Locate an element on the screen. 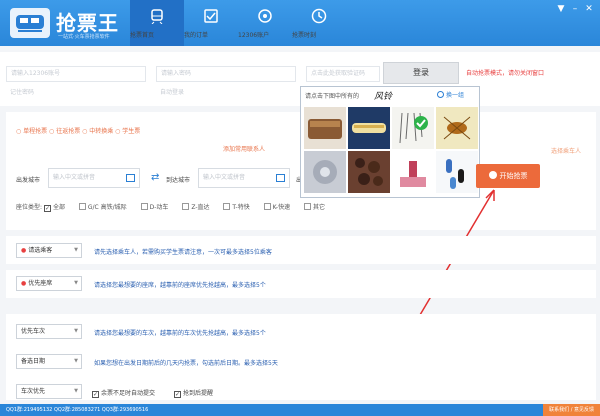 The width and height of the screenshot is (600, 416). train-pref-select-label: 优先车次 is located at coordinates (33, 331).